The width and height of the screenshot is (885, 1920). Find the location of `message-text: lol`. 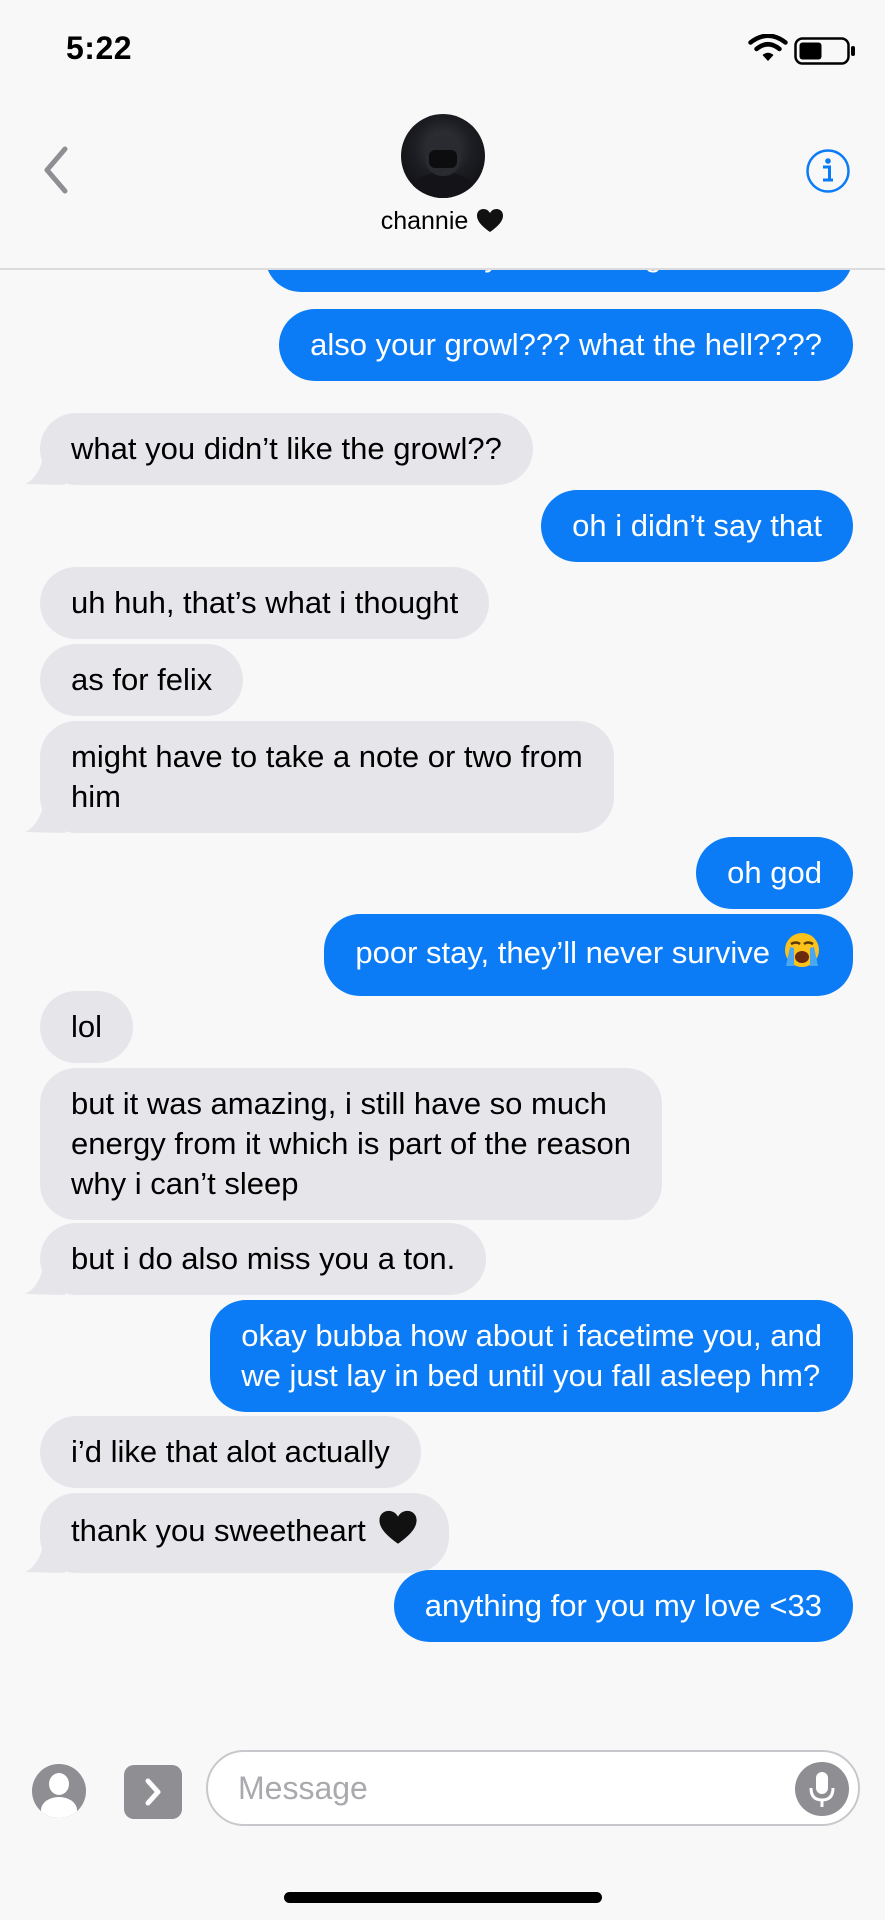

message-text: lol is located at coordinates (87, 1026).